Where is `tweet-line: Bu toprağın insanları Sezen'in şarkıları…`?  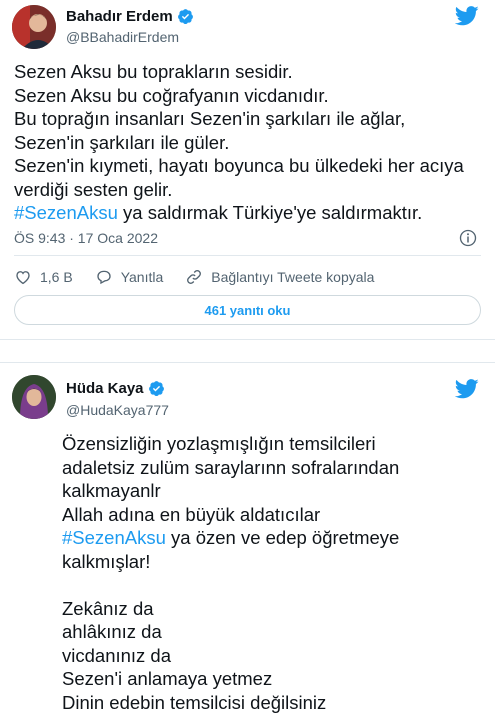
tweet-line: Bu toprağın insanları Sezen'in şarkıları… is located at coordinates (249, 119).